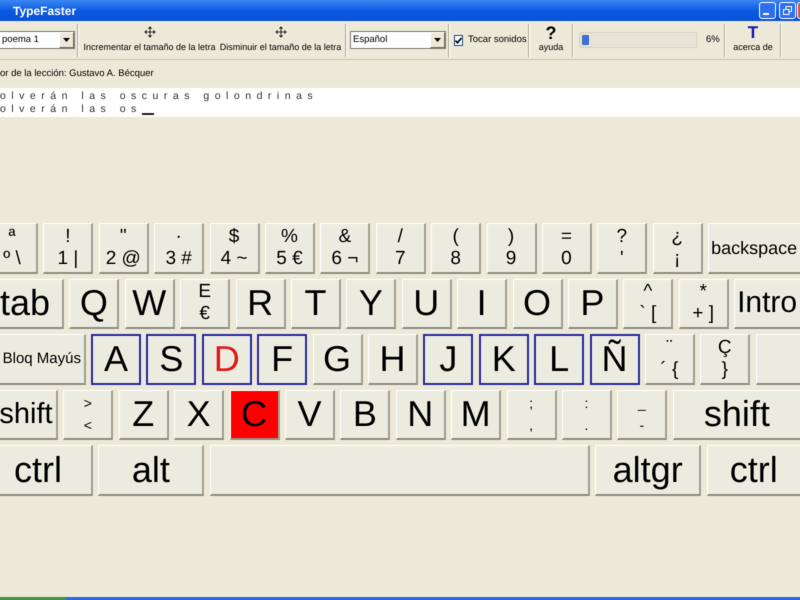  What do you see at coordinates (315, 303) in the screenshot?
I see `letter-key: T` at bounding box center [315, 303].